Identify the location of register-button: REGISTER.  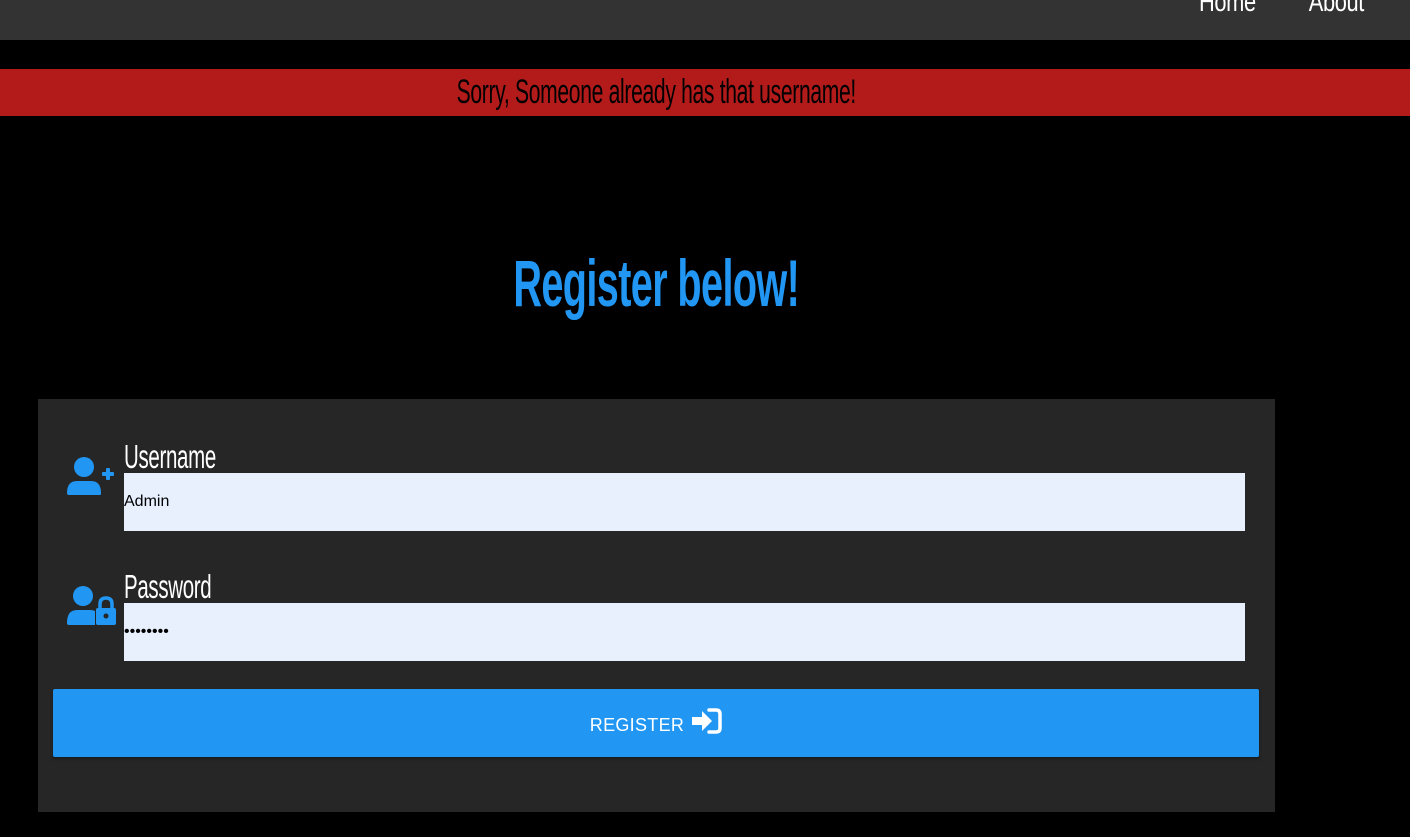
(656, 723).